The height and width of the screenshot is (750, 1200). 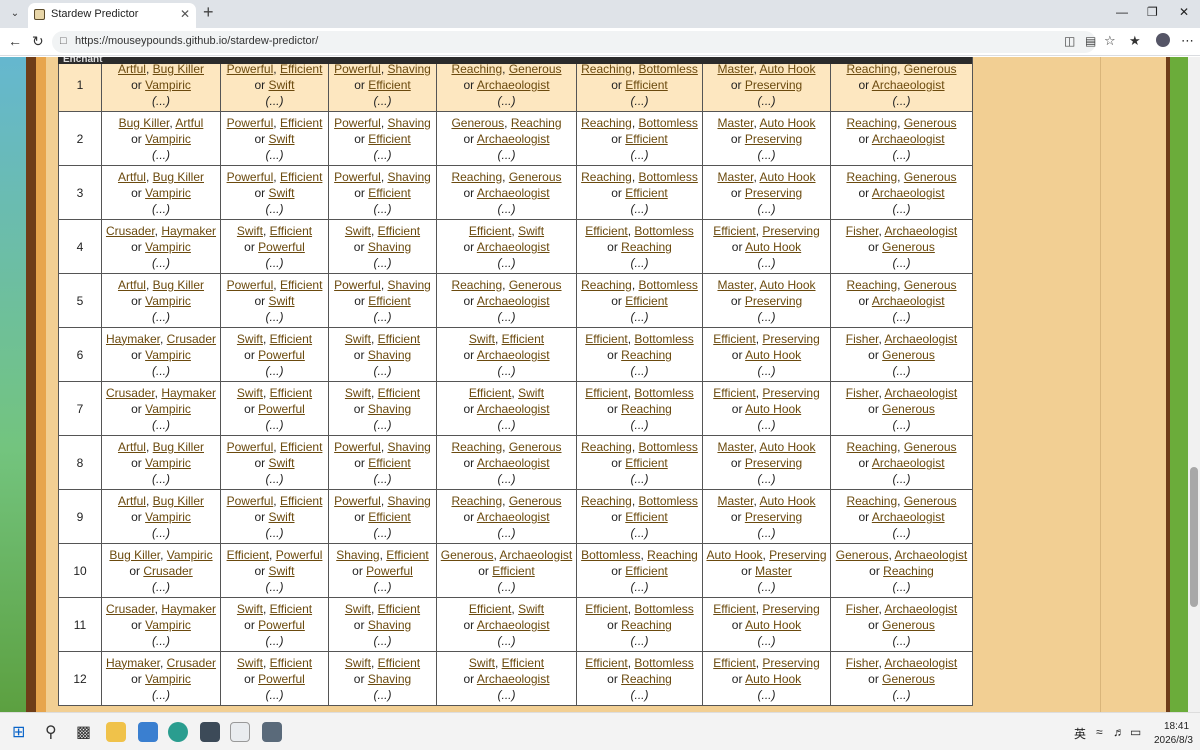 I want to click on clock-time: 18:41, so click(x=1176, y=726).